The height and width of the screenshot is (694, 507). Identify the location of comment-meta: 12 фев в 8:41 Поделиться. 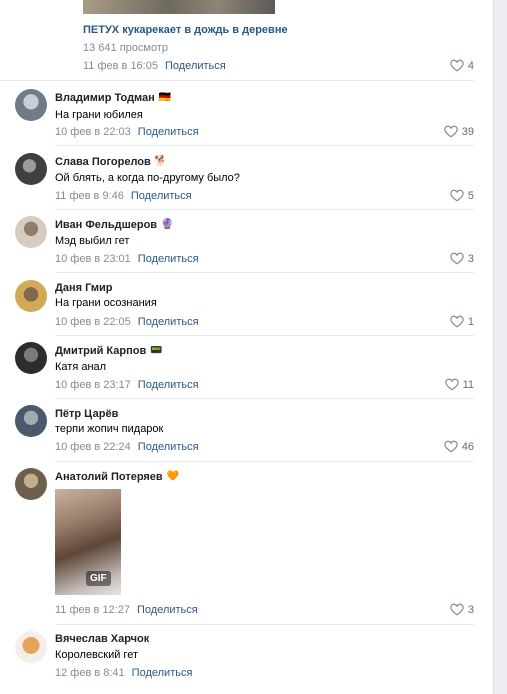
(123, 673).